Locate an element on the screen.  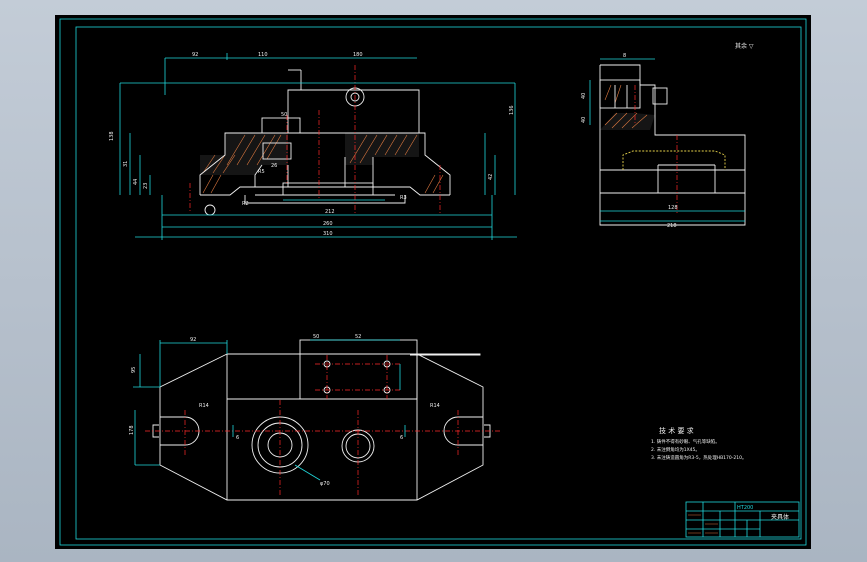
tech-note-1: 1. 铸件不得有砂眼、气孔等缺陷。 is located at coordinates (685, 441).